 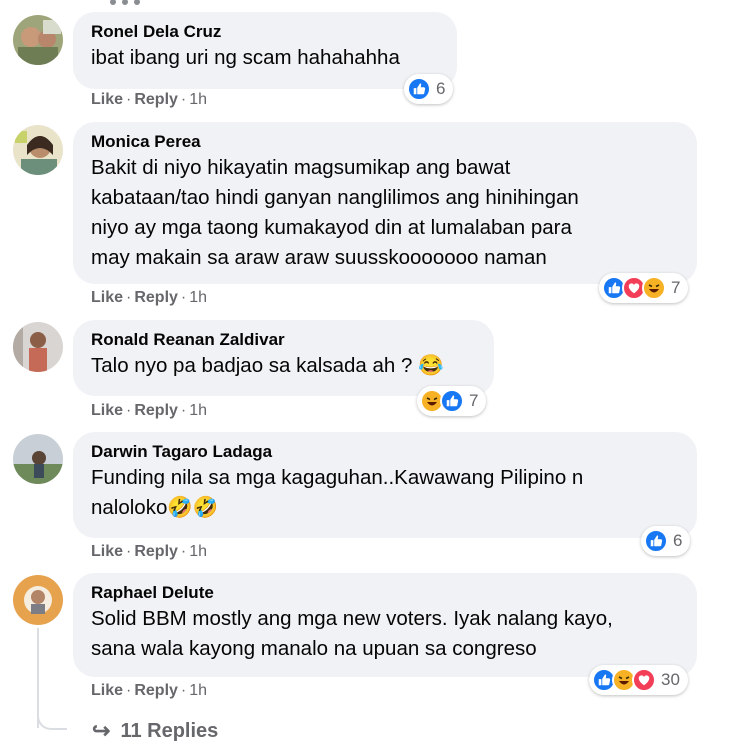 What do you see at coordinates (169, 730) in the screenshot?
I see `replies-count-label: 11 Replies` at bounding box center [169, 730].